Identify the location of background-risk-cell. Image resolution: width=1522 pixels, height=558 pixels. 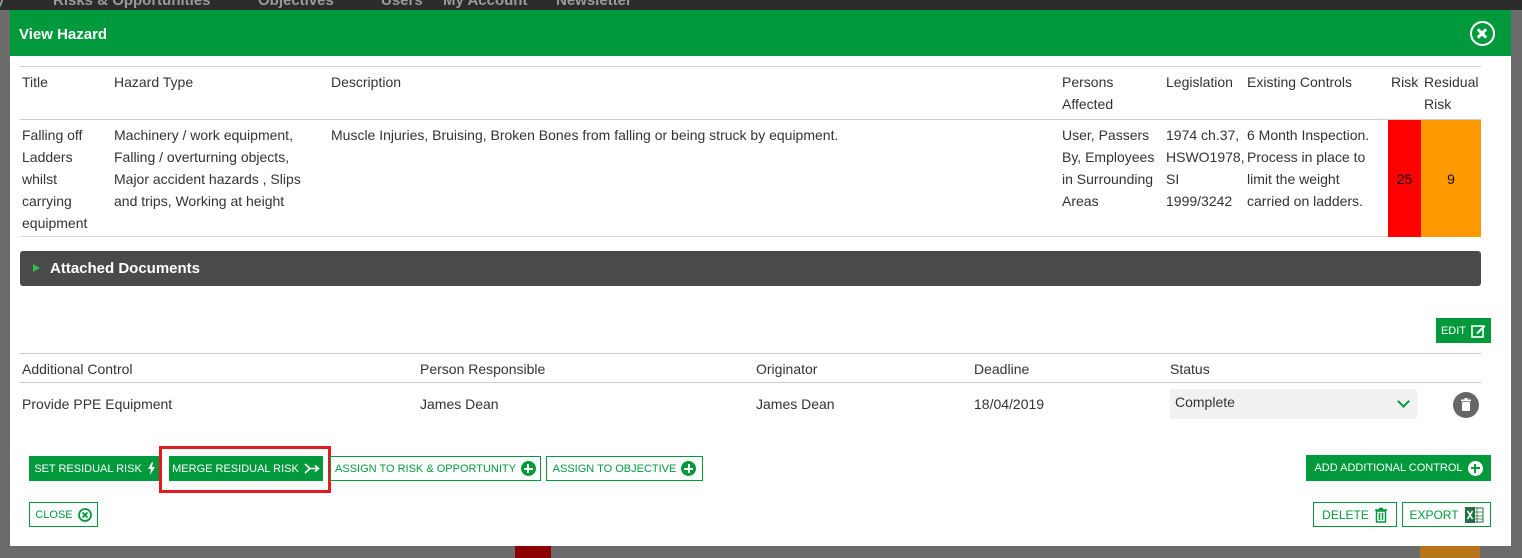
(533, 552).